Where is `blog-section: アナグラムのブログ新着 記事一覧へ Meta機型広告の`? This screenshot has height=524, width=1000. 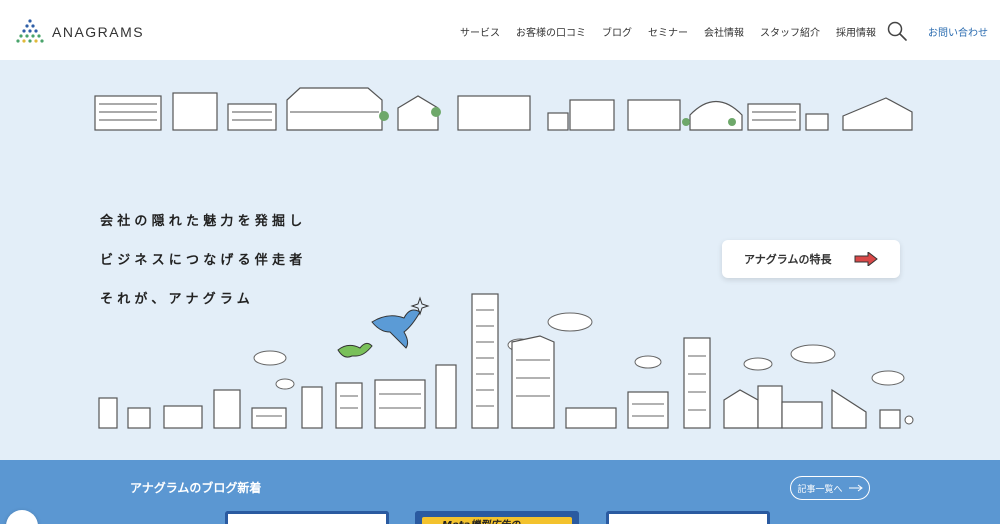
blog-section: アナグラムのブログ新着 記事一覧へ Meta機型広告の is located at coordinates (500, 492).